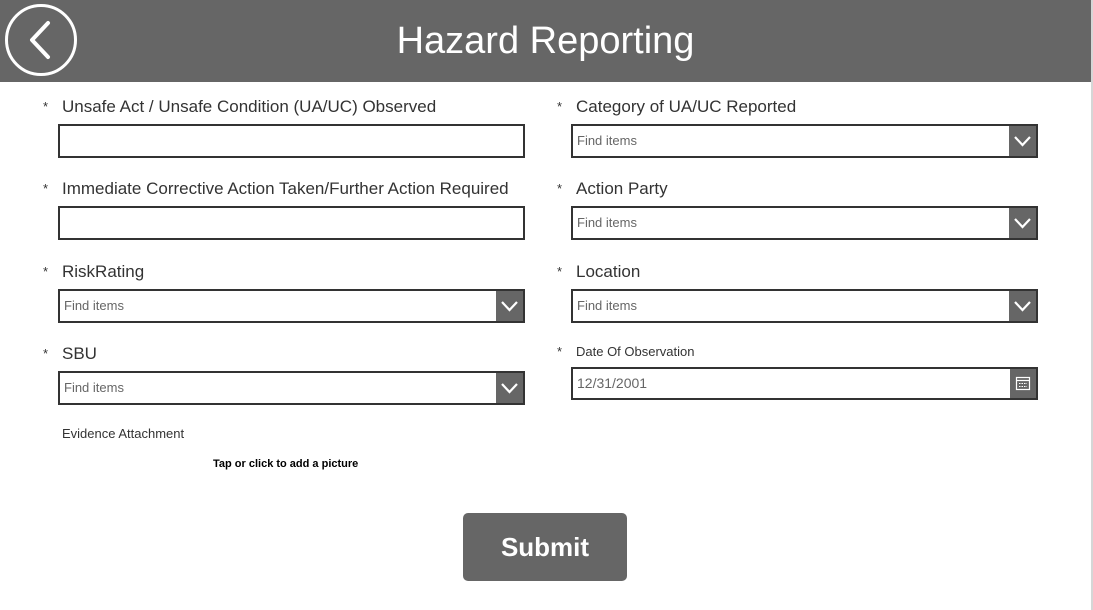 The height and width of the screenshot is (610, 1093). I want to click on corrective-action-input, so click(291, 223).